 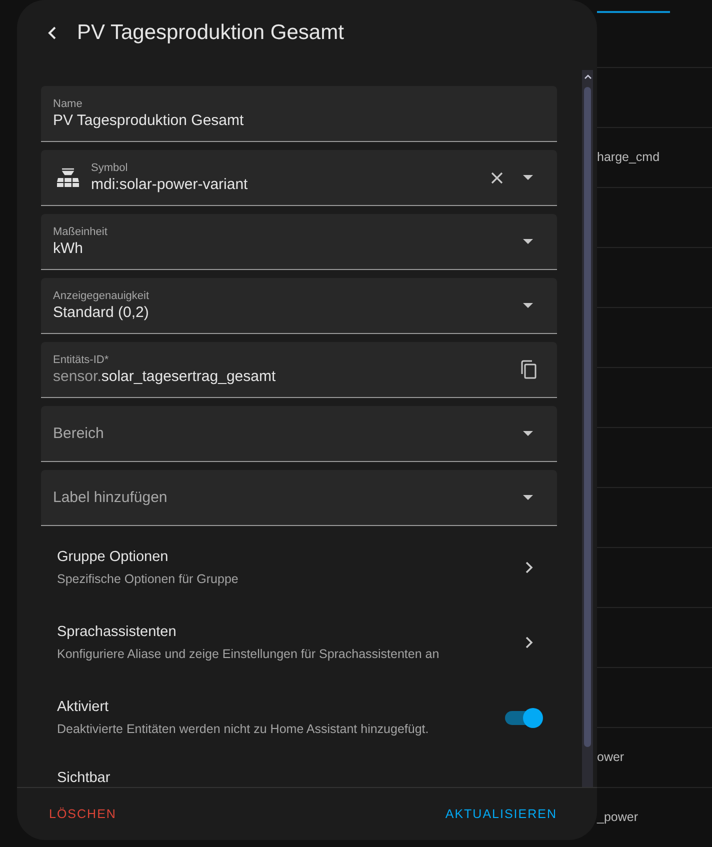 I want to click on dialog-title: PV Tagesproduktion Gesamt, so click(x=210, y=33).